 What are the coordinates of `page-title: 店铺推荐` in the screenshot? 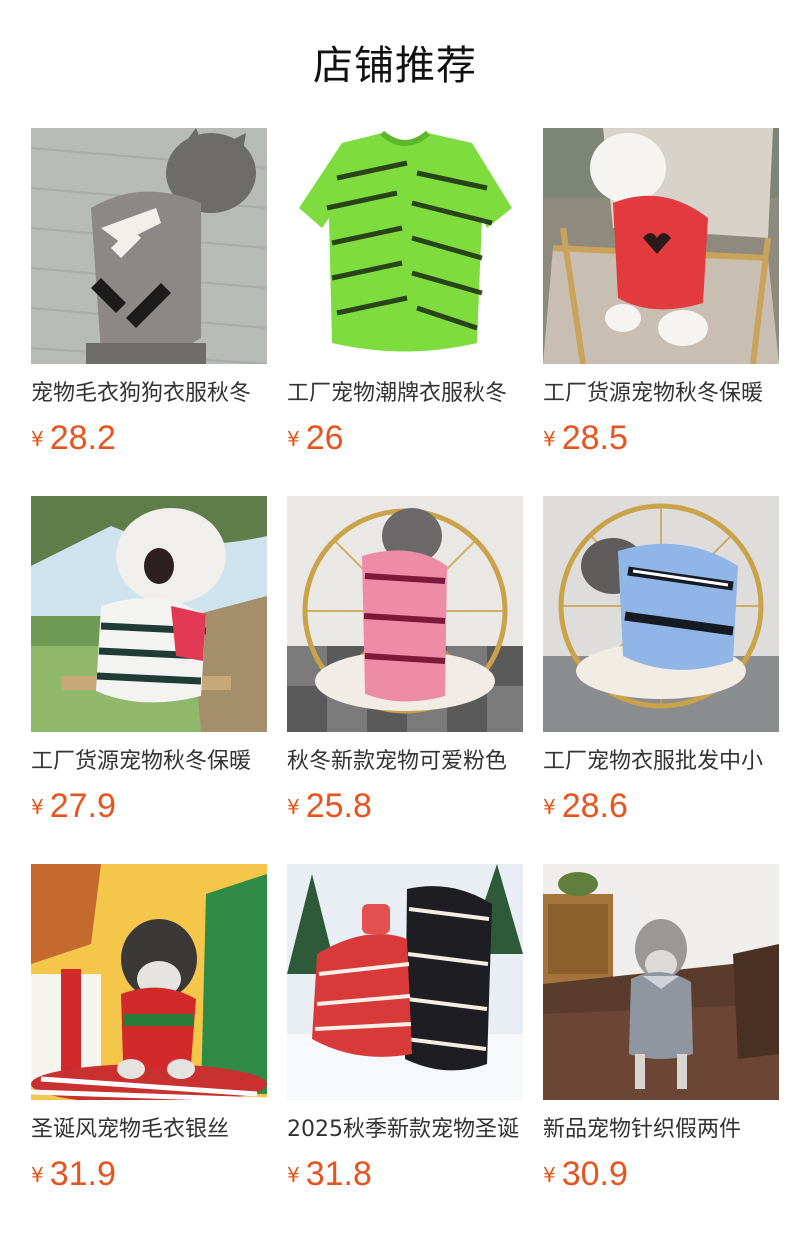 It's located at (395, 66).